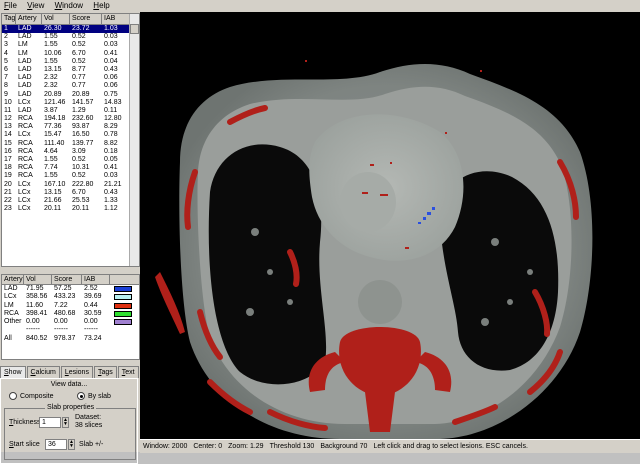  Describe the element at coordinates (70, 322) in the screenshot. I see `summary-row: Other 0.00 0.00 0.00` at that location.